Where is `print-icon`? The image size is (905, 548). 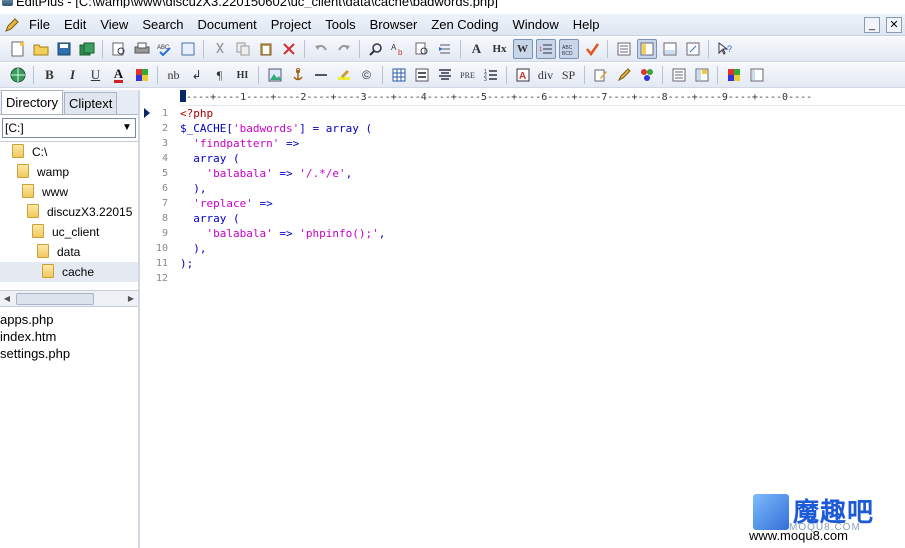 print-icon is located at coordinates (142, 49).